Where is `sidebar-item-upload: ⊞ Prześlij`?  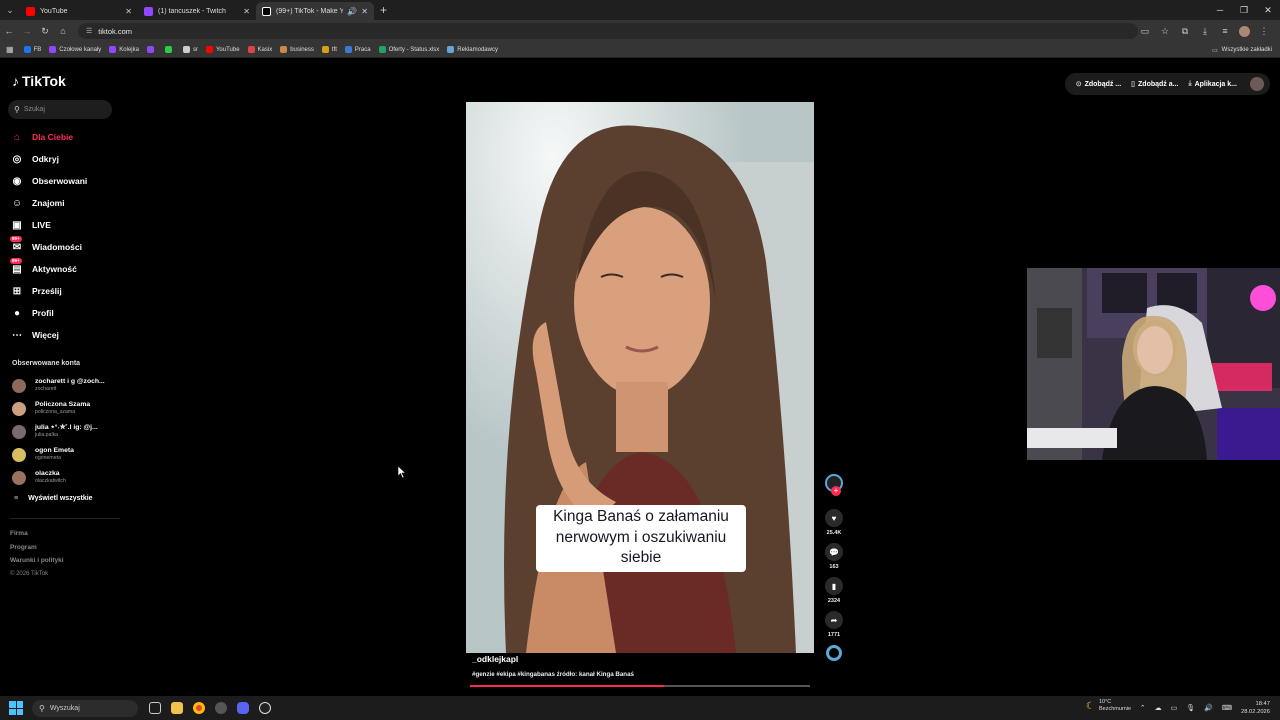 sidebar-item-upload: ⊞ Prześlij is located at coordinates (48, 291).